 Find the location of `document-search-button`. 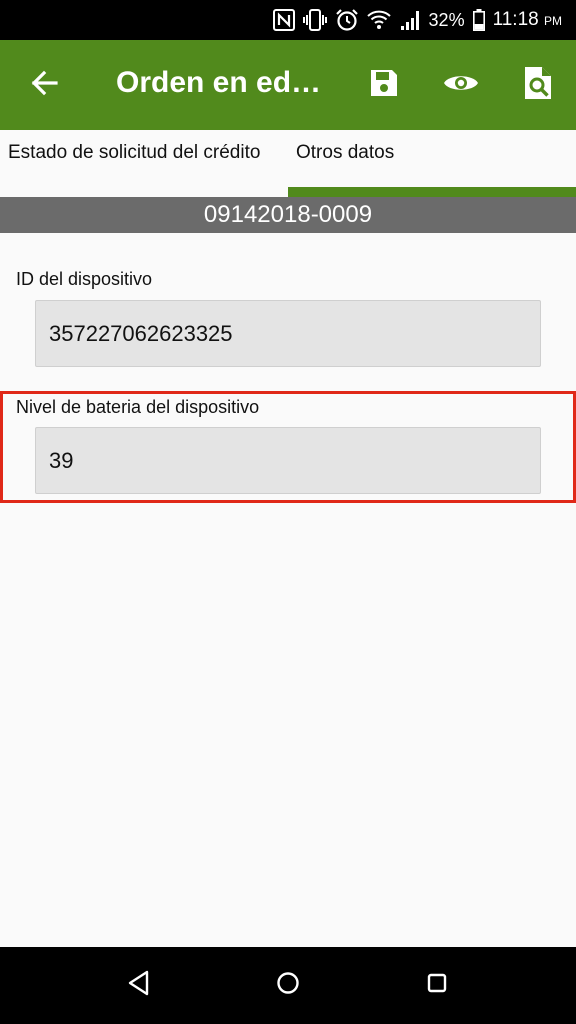

document-search-button is located at coordinates (538, 85).